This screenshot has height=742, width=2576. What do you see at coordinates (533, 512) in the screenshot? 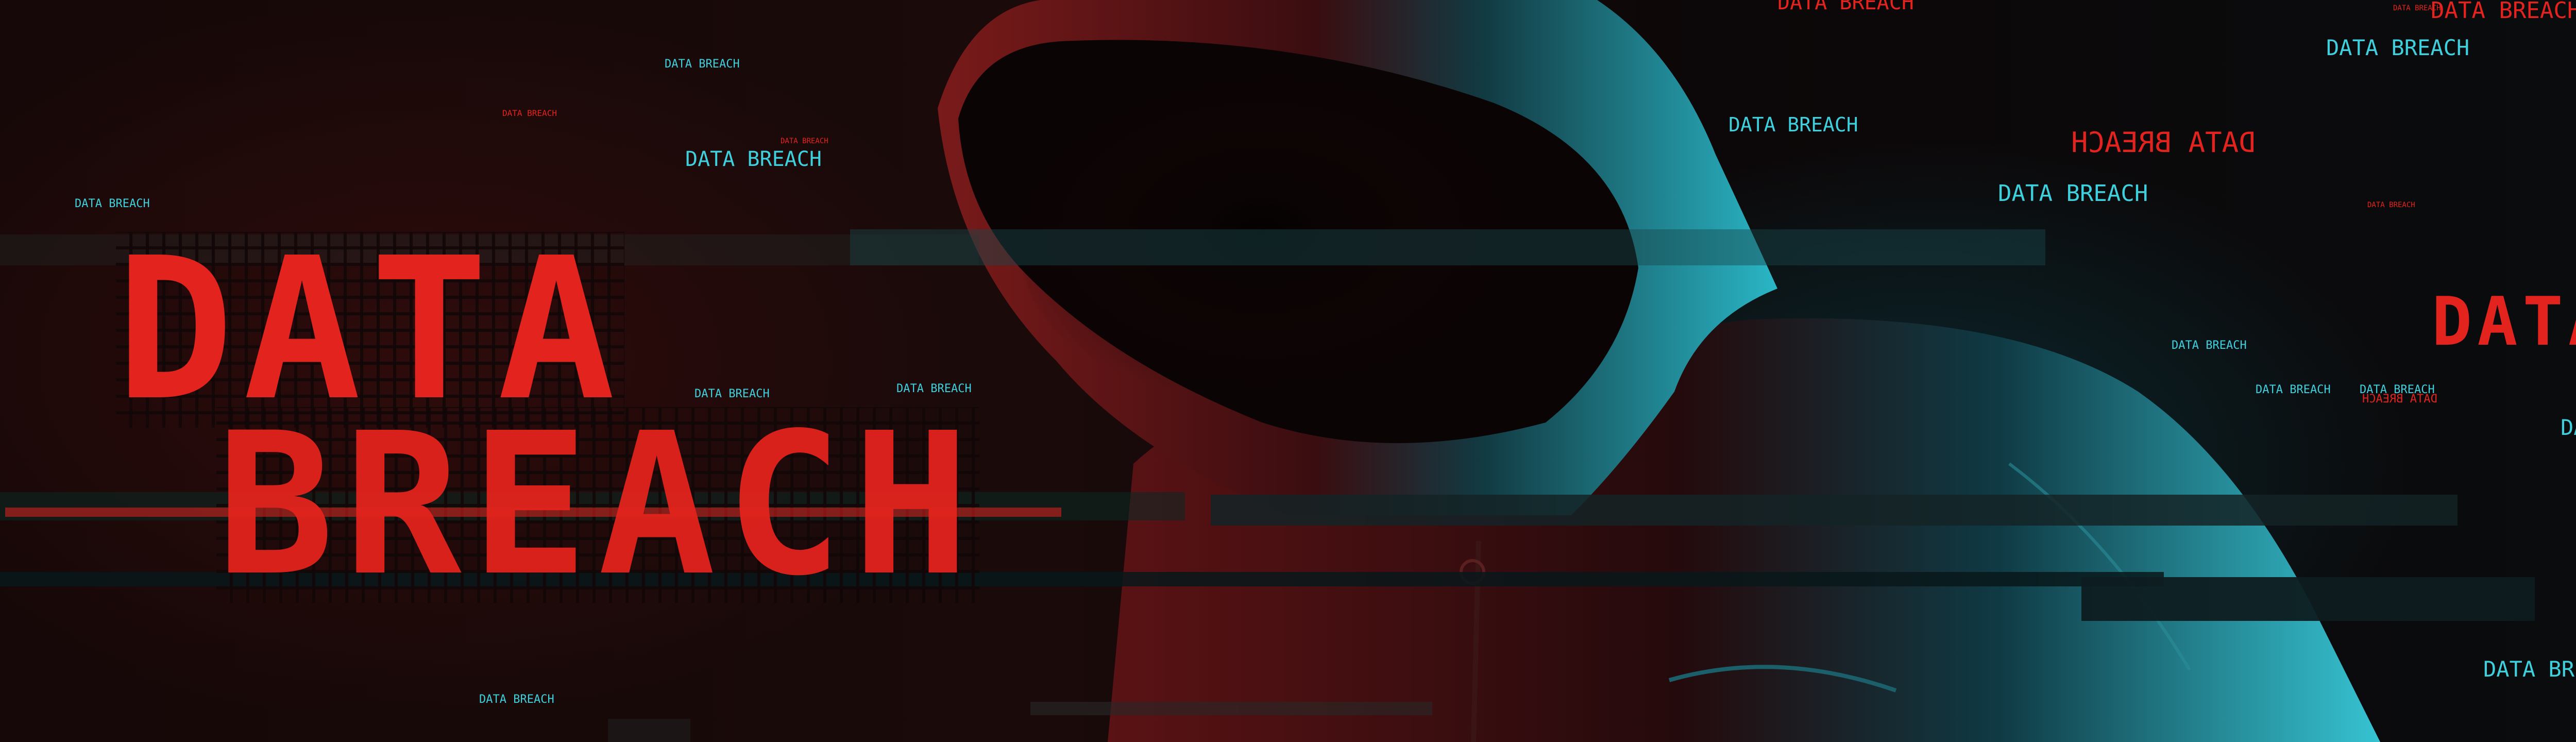
I see `glitch-red-streak` at bounding box center [533, 512].